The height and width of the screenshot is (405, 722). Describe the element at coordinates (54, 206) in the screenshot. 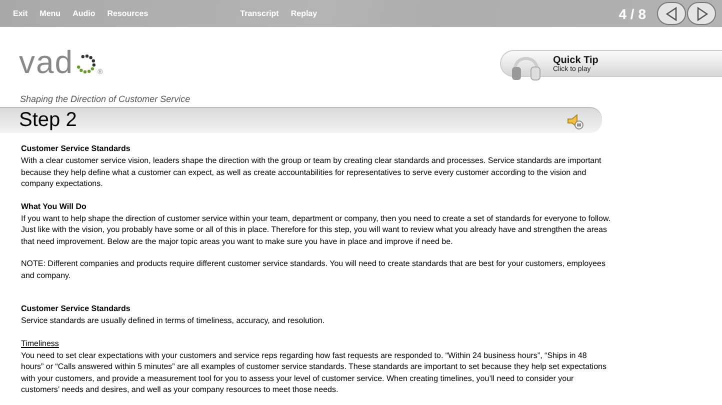

I see `section-heading: What You Will Do` at that location.